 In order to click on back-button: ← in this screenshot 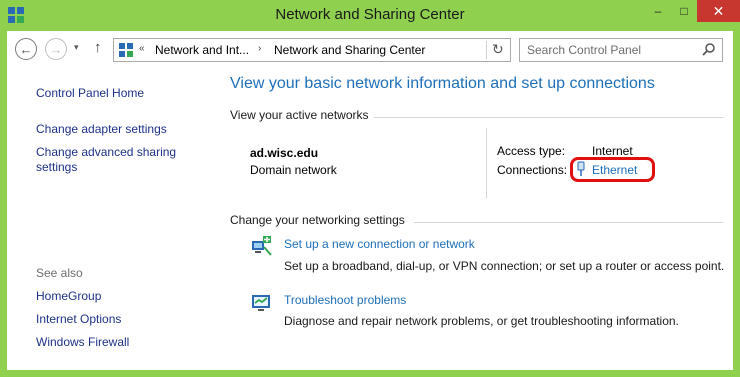, I will do `click(26, 49)`.